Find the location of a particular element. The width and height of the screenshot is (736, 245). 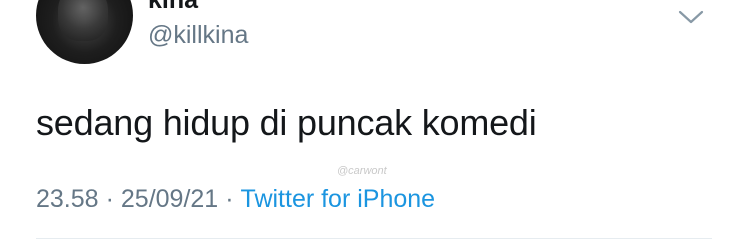

tweet-time: 23.58 is located at coordinates (67, 199).